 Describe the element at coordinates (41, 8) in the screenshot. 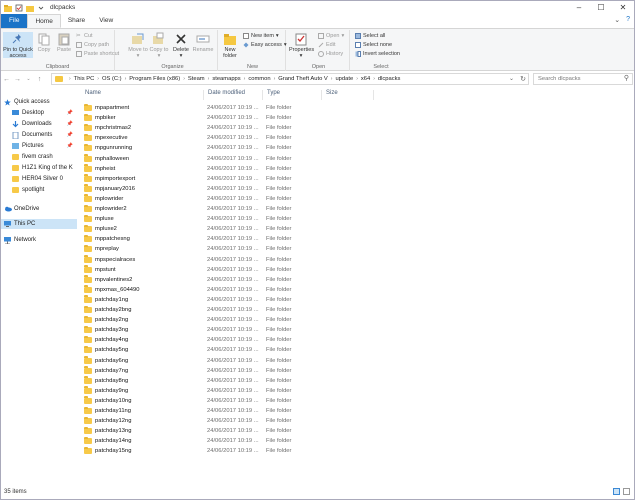

I see `customize-qa-icon` at that location.